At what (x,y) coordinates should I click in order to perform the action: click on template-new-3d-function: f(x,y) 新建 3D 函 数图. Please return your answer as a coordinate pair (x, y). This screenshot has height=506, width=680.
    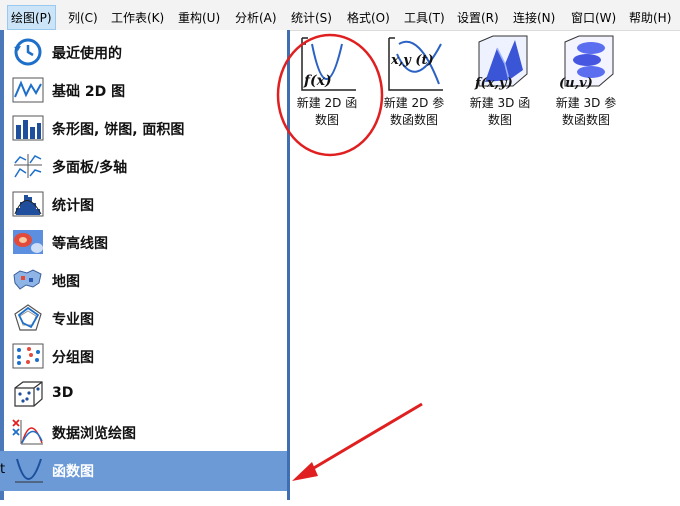
    Looking at the image, I should click on (500, 84).